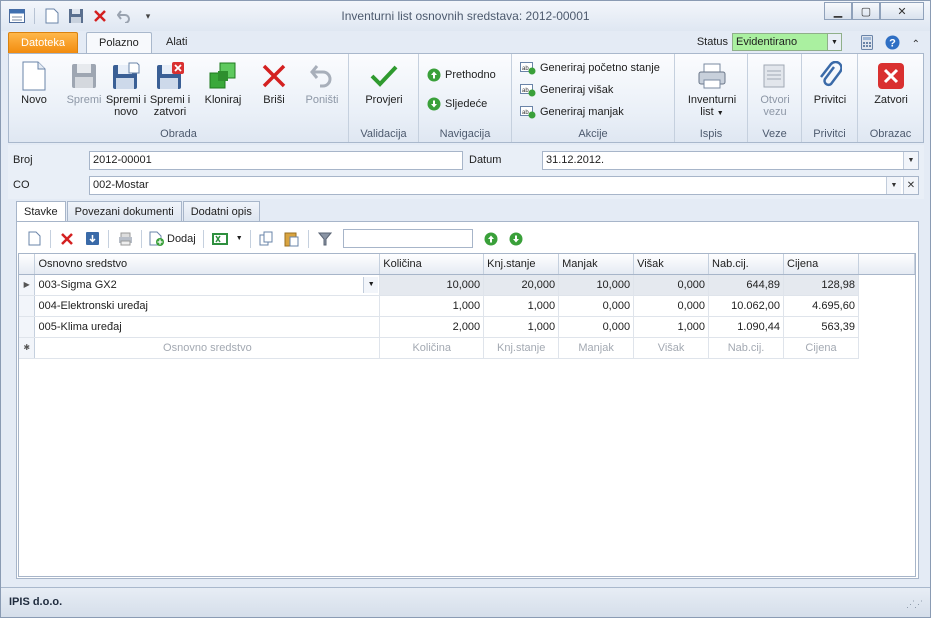 This screenshot has height=618, width=931. Describe the element at coordinates (746, 285) in the screenshot. I see `table-cell: 644,89` at that location.